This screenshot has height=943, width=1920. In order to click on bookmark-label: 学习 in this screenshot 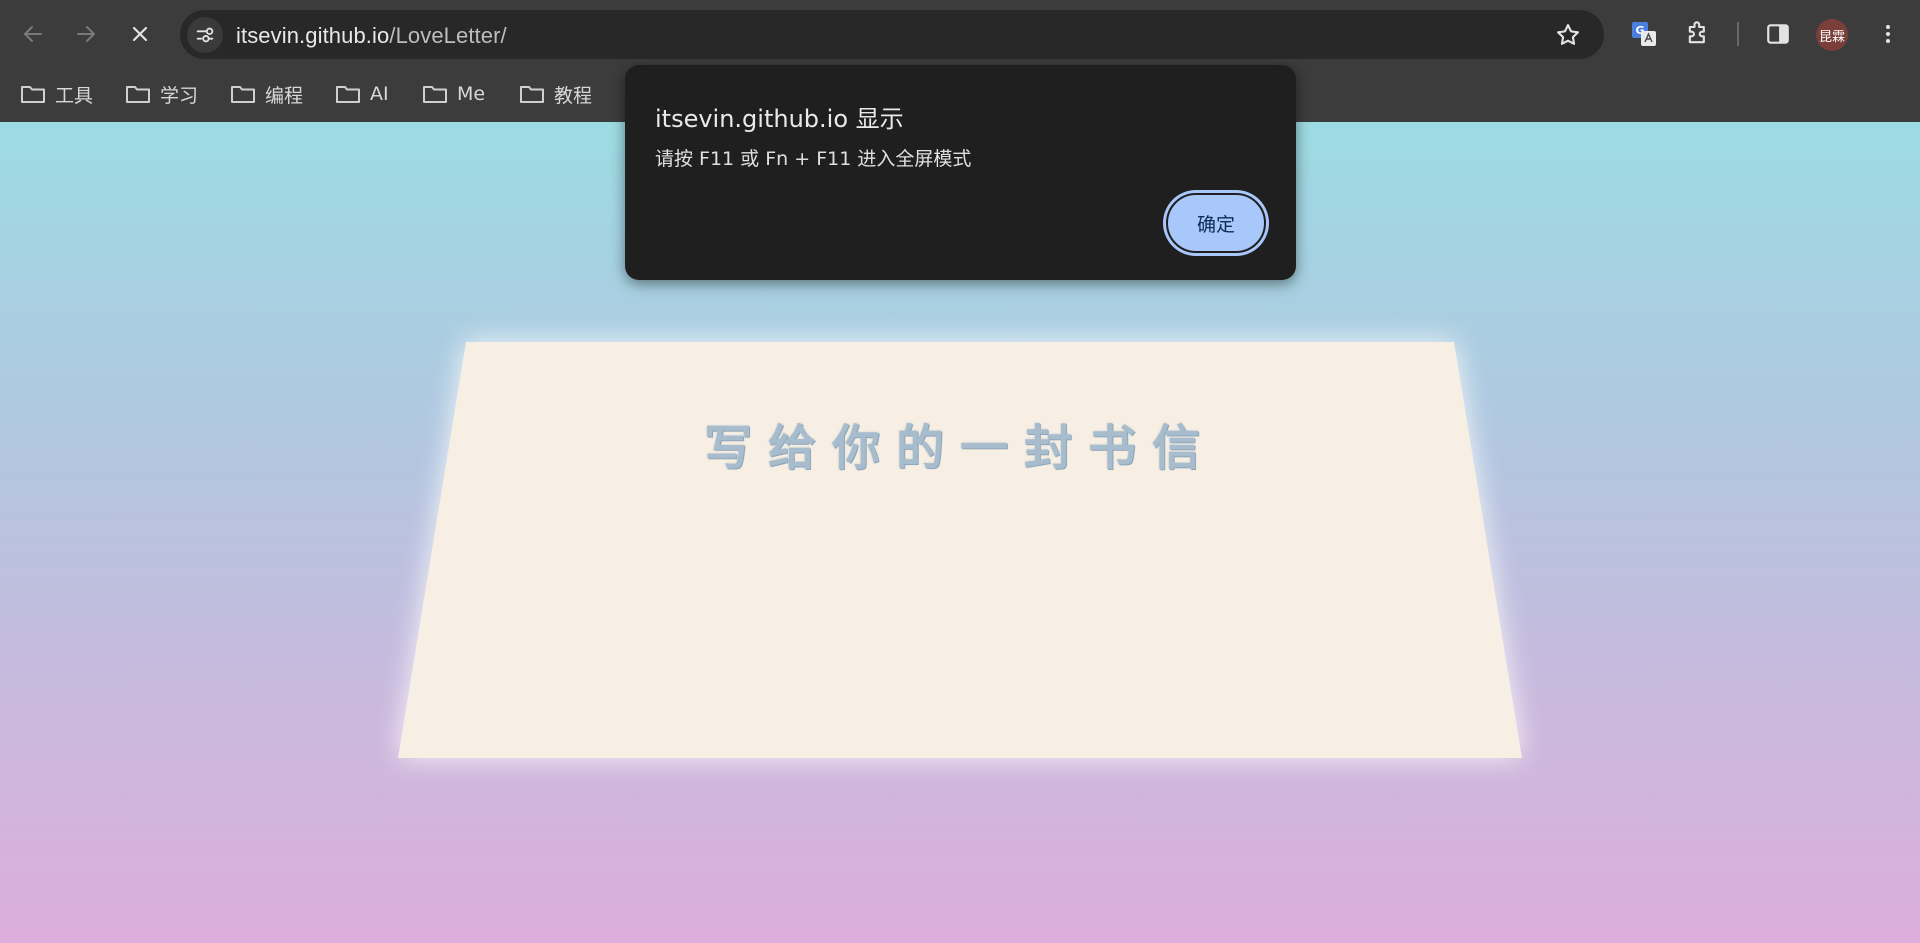, I will do `click(179, 95)`.